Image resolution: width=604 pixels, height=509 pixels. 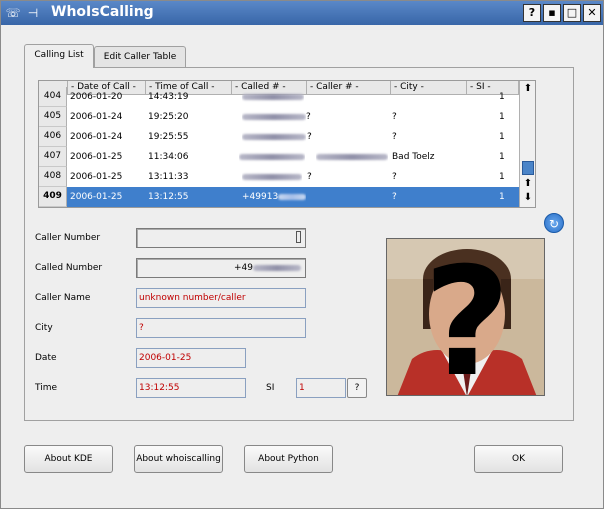 What do you see at coordinates (518, 459) in the screenshot?
I see `ok-button: OK` at bounding box center [518, 459].